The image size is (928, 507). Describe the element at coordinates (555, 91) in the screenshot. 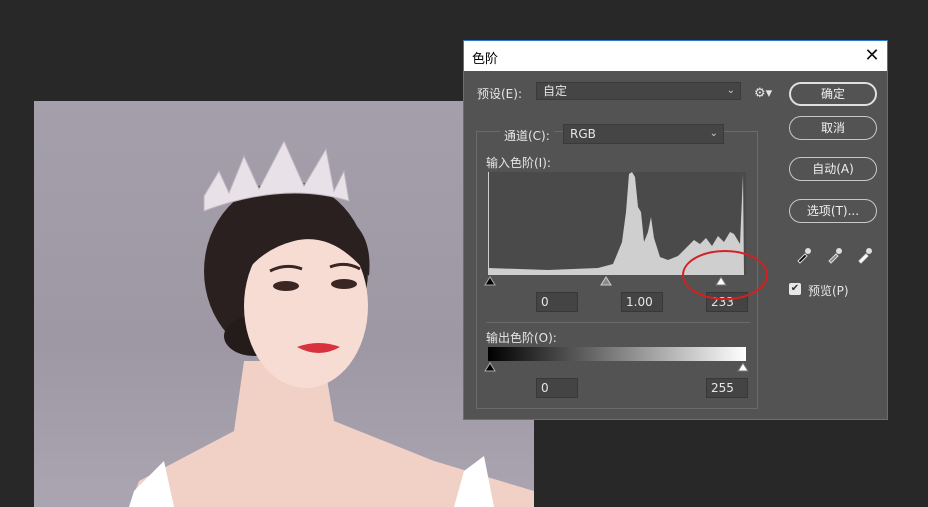

I see `preset-value: 自定` at that location.